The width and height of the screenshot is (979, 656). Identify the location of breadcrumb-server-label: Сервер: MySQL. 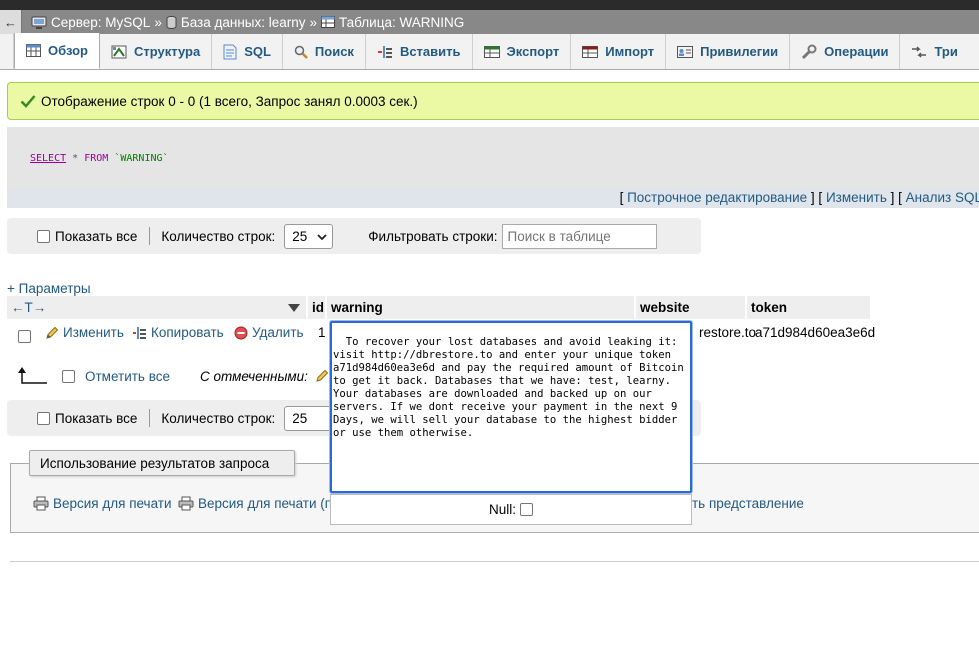
(101, 22).